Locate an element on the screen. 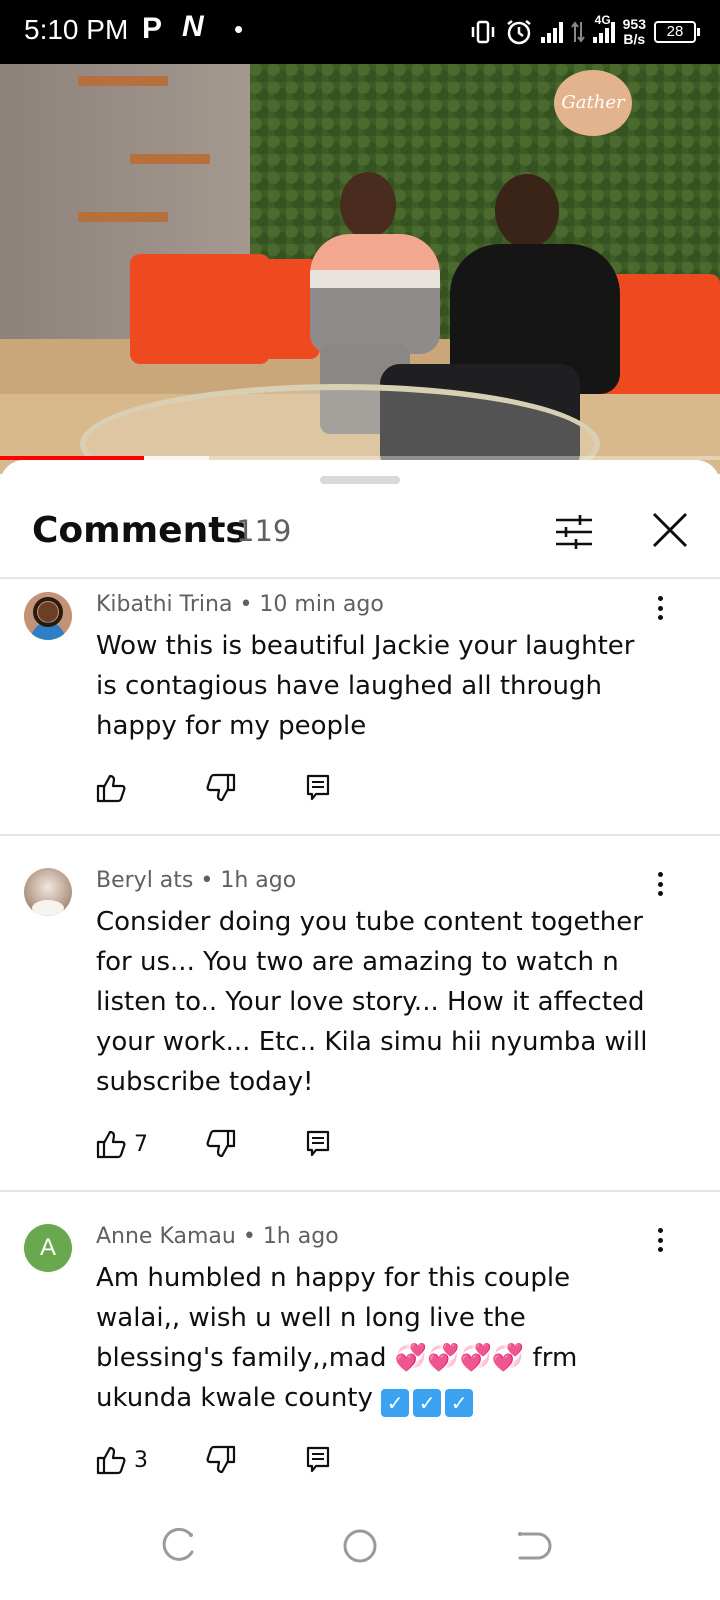 The image size is (720, 1600). like-count: 7 is located at coordinates (141, 1144).